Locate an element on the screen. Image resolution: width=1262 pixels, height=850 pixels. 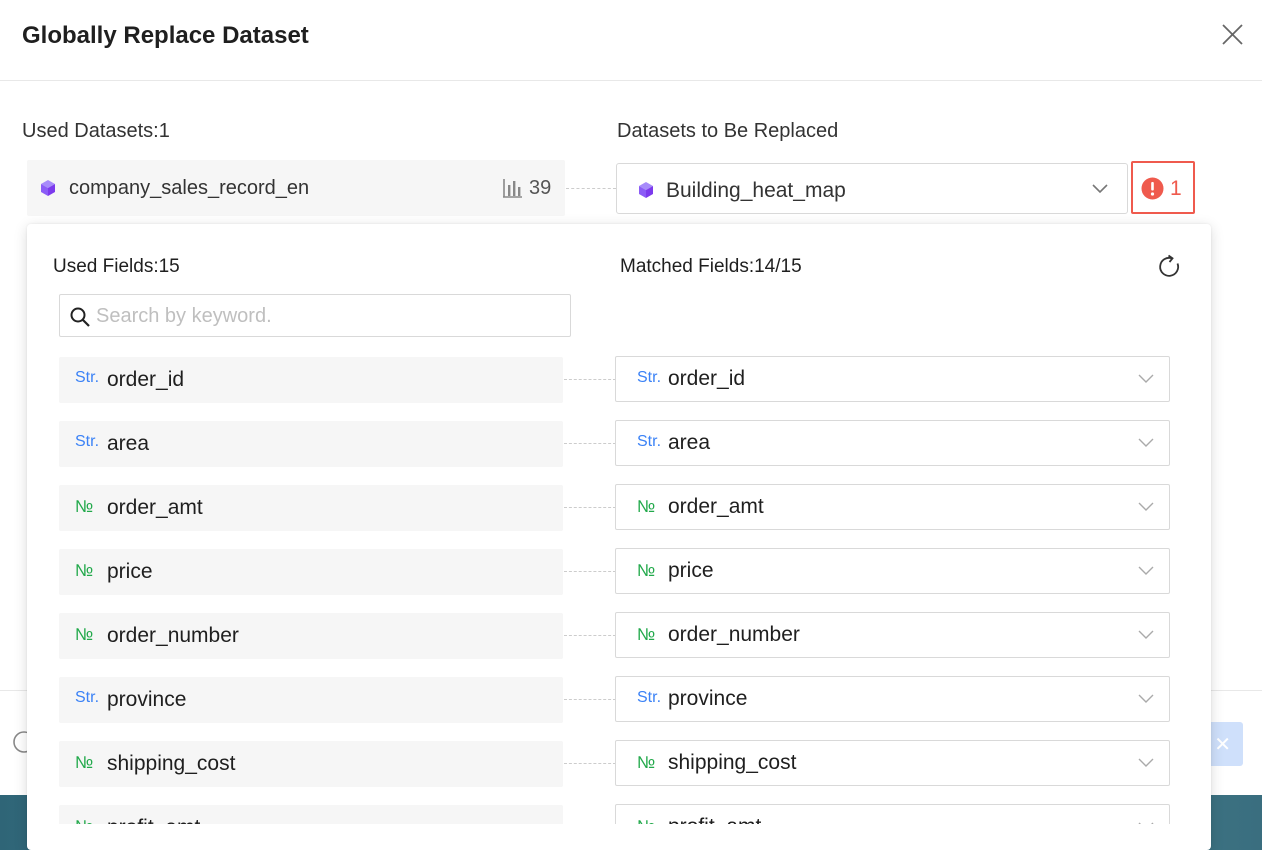
target-field-name: profit_amt is located at coordinates (714, 819).